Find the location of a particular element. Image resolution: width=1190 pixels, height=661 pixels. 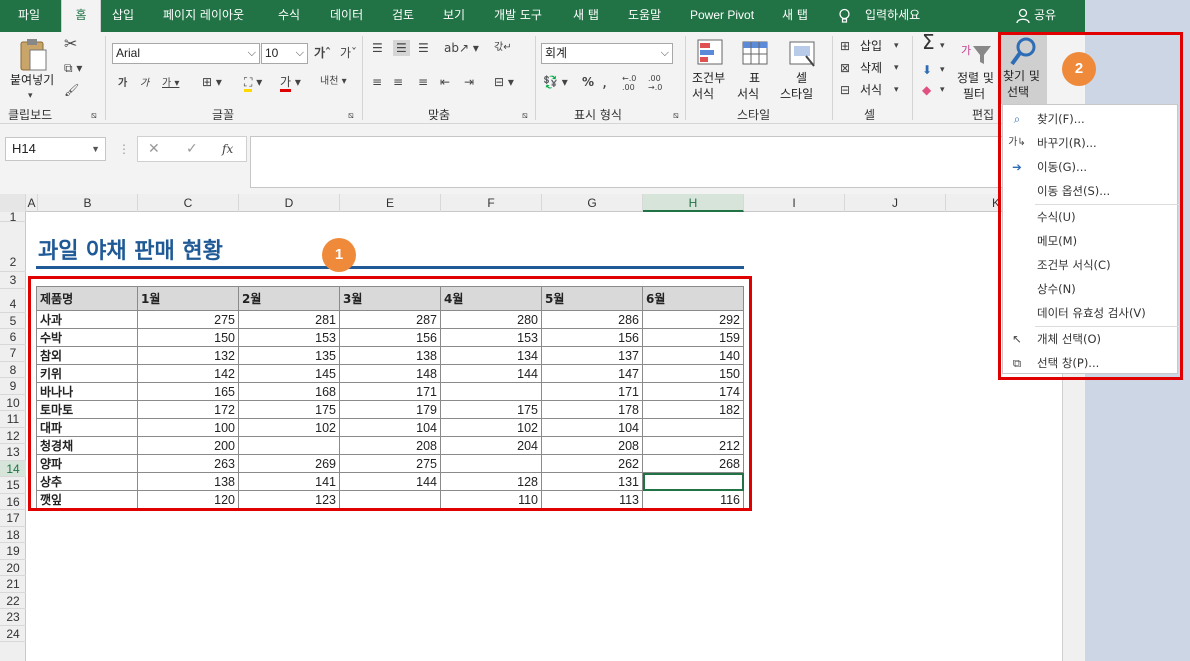

format-as-table-button: 표 서식 is located at coordinates (756, 70).